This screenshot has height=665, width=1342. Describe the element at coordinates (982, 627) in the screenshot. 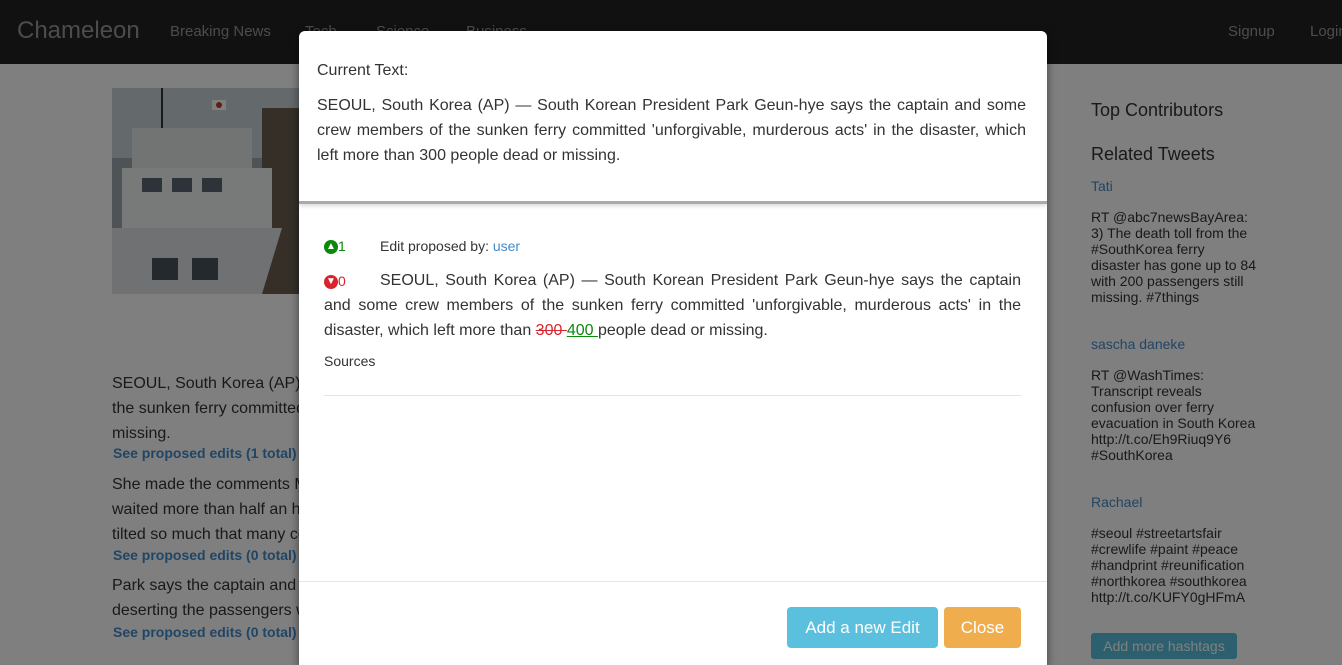

I see `close-button: Close` at that location.